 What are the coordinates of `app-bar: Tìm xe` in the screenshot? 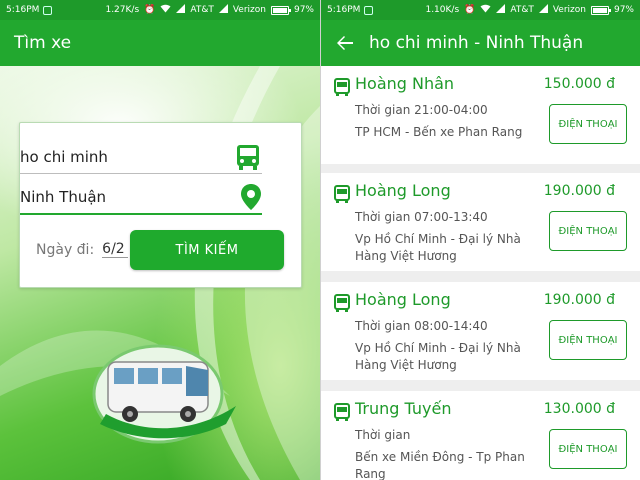 It's located at (160, 43).